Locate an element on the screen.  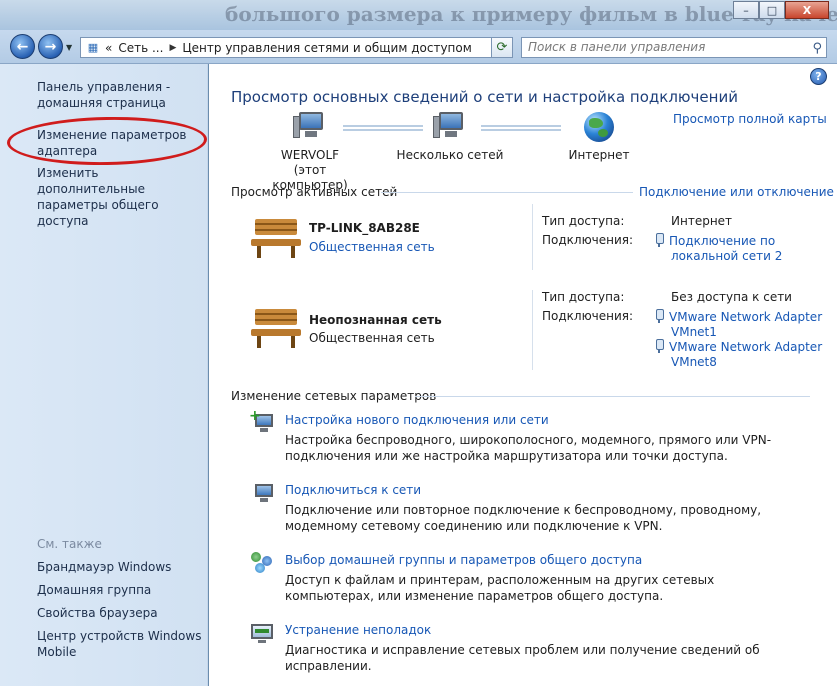
new-connection-link: Настройка нового подключения или сети is located at coordinates (417, 420).